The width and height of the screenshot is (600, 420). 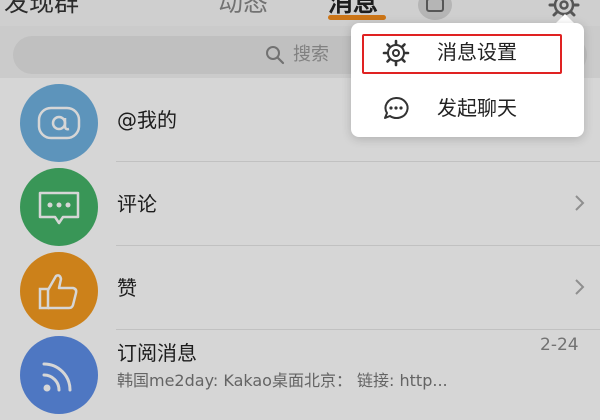 What do you see at coordinates (59, 291) in the screenshot?
I see `thumbs-up-icon` at bounding box center [59, 291].